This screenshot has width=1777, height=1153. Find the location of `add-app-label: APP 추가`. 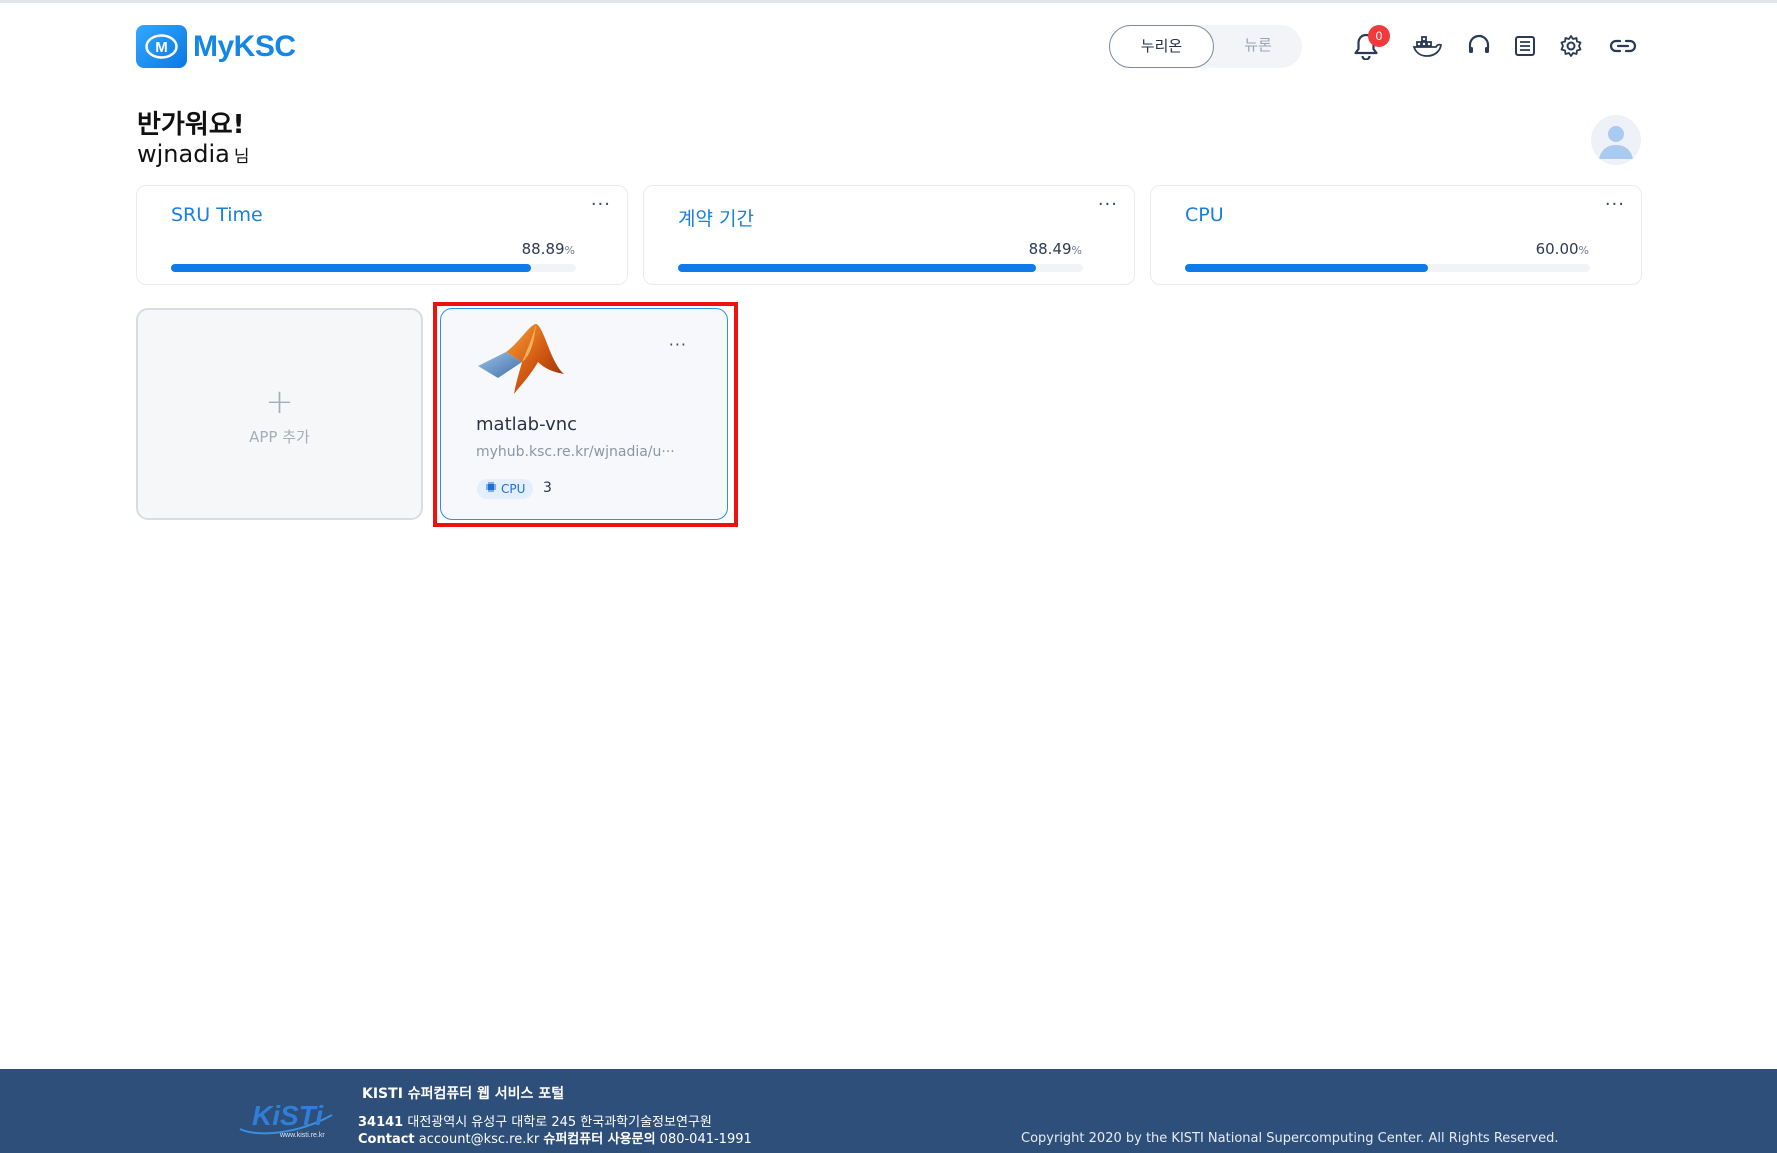

add-app-label: APP 추가 is located at coordinates (279, 437).